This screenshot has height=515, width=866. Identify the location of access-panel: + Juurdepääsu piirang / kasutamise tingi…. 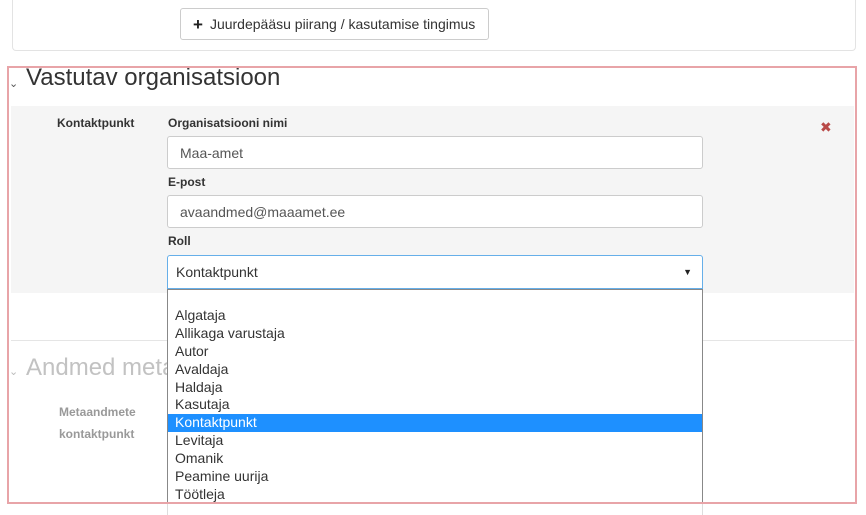
(434, 25).